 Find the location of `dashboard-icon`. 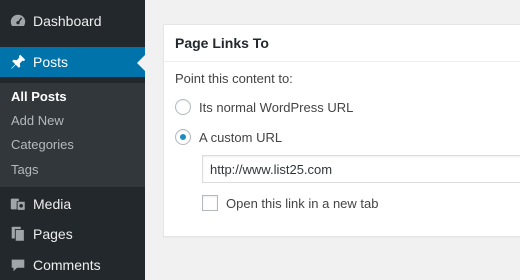

dashboard-icon is located at coordinates (18, 21).